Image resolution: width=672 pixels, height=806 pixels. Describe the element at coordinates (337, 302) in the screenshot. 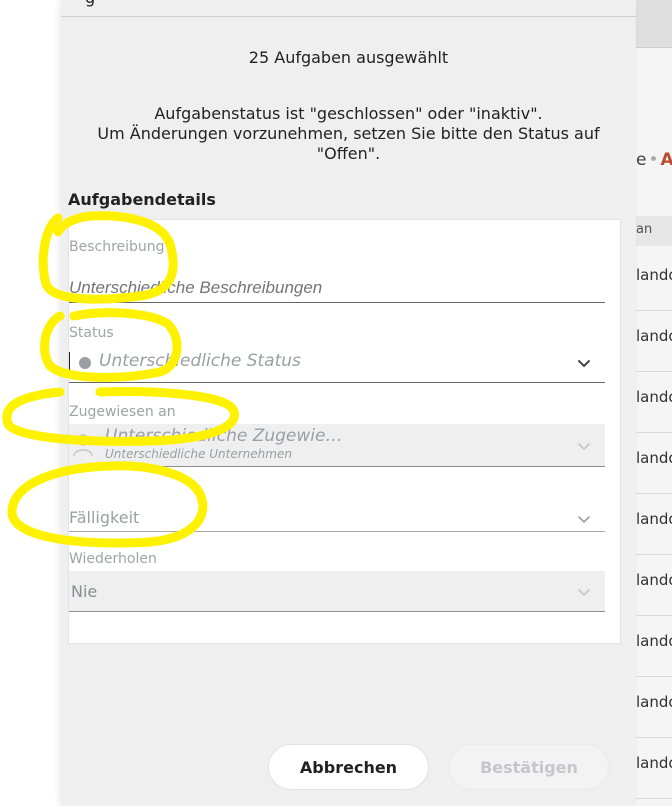

I see `description-underline` at that location.